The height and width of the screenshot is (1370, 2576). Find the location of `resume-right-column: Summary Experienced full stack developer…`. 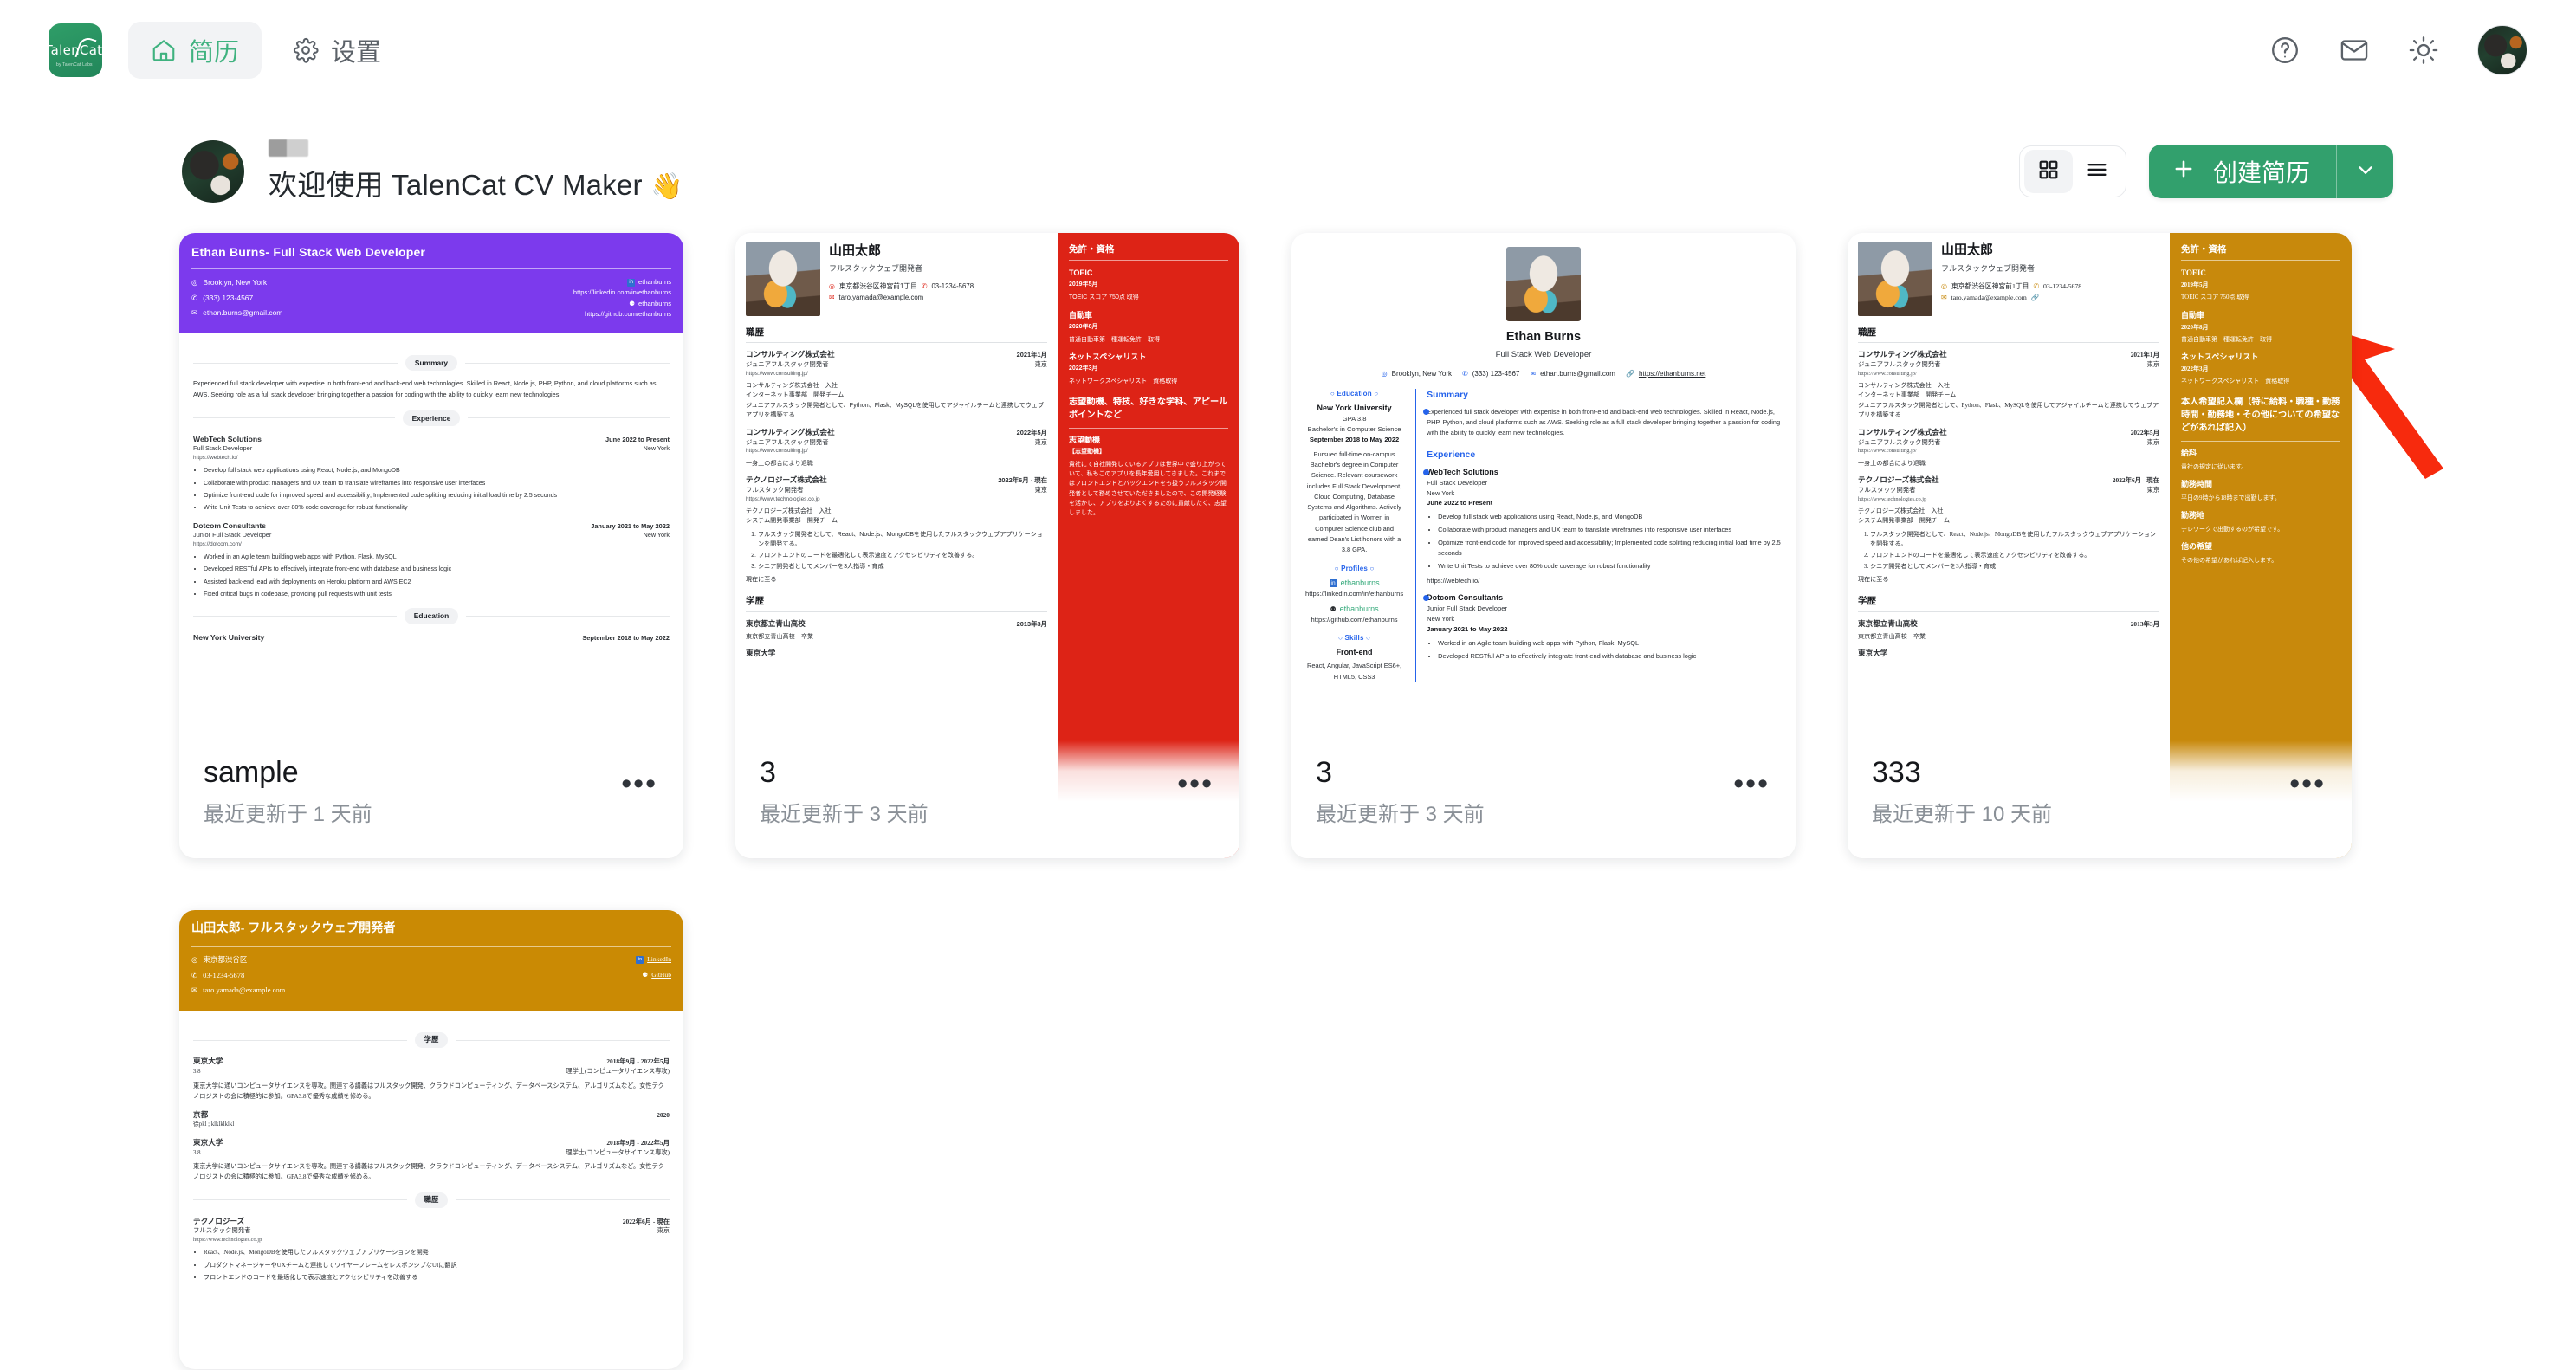

resume-right-column: Summary Experienced full stack developer… is located at coordinates (1598, 535).